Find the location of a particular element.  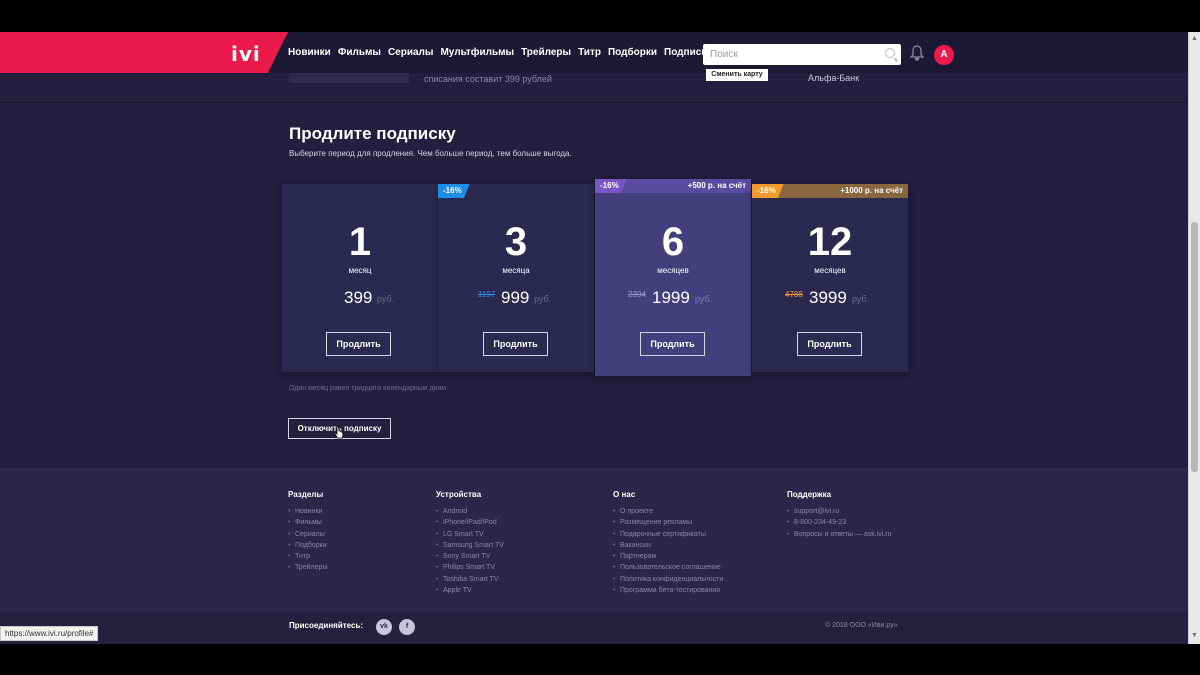

plan-old-price: 1197 is located at coordinates (487, 294).